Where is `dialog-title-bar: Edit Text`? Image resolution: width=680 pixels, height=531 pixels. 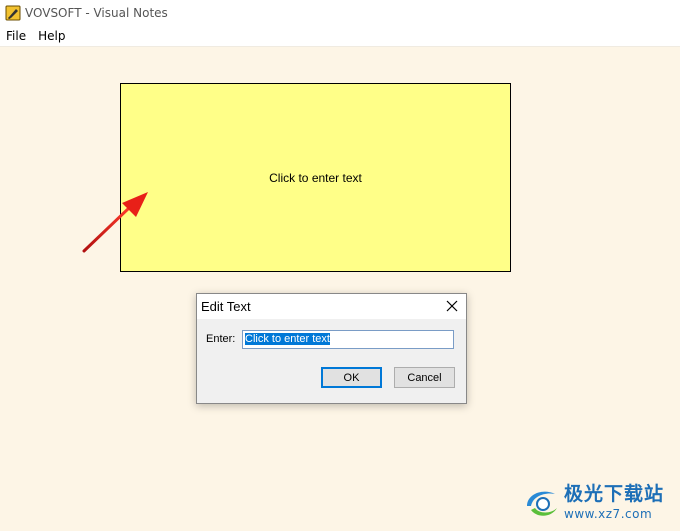 dialog-title-bar: Edit Text is located at coordinates (331, 306).